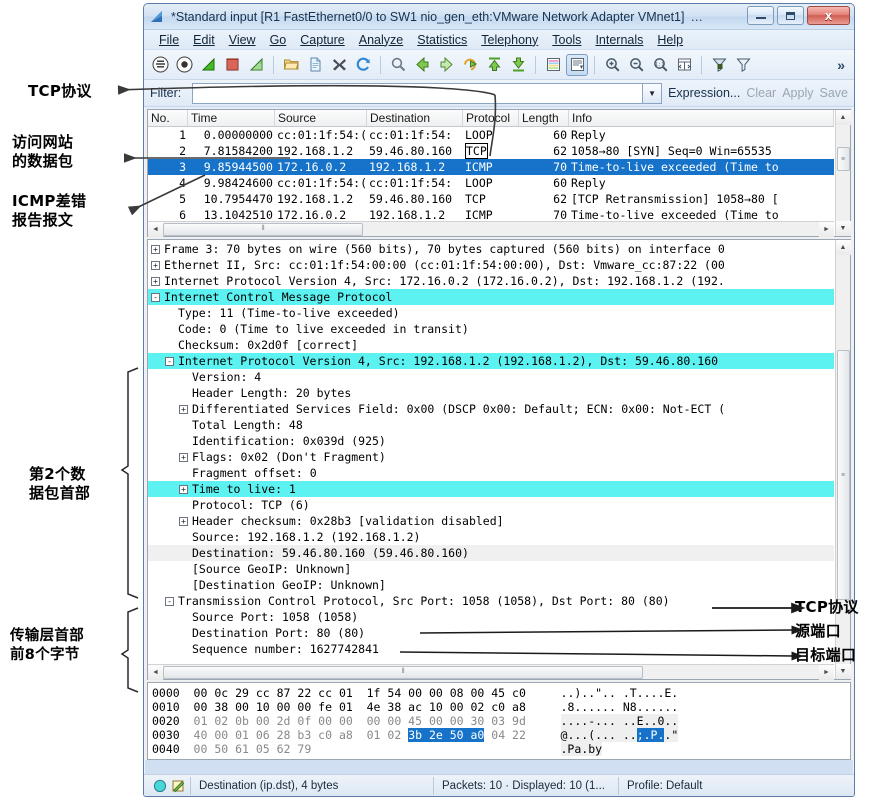  Describe the element at coordinates (491, 633) in the screenshot. I see `detail-tree-row: Destination Port: 80 (80)` at that location.